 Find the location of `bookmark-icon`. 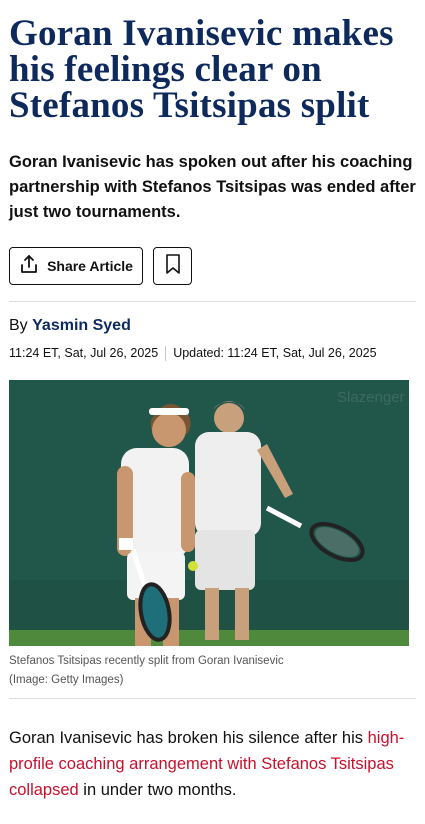

bookmark-icon is located at coordinates (173, 266).